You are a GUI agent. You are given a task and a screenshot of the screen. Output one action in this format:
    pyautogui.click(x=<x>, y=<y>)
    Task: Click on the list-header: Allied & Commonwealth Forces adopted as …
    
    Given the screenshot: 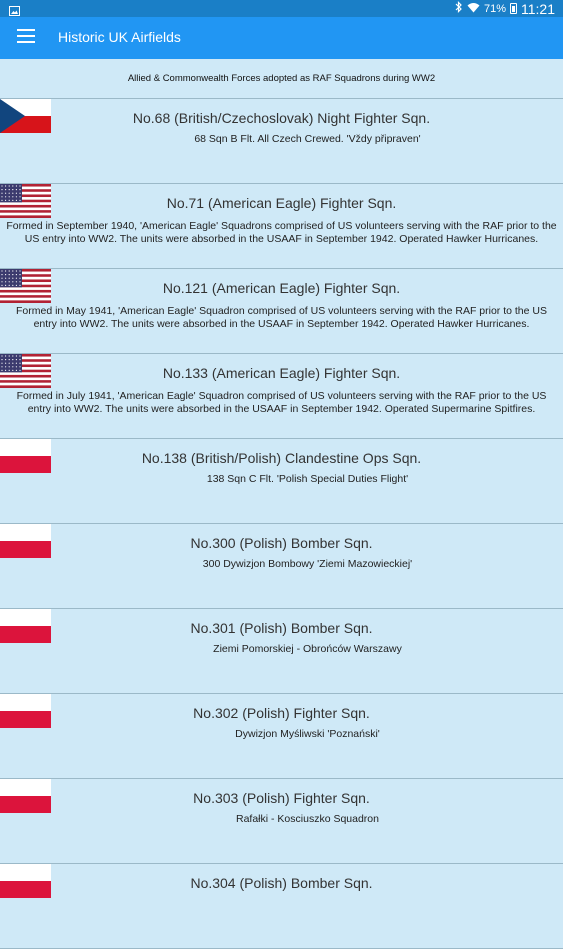 What is the action you would take?
    pyautogui.click(x=281, y=79)
    